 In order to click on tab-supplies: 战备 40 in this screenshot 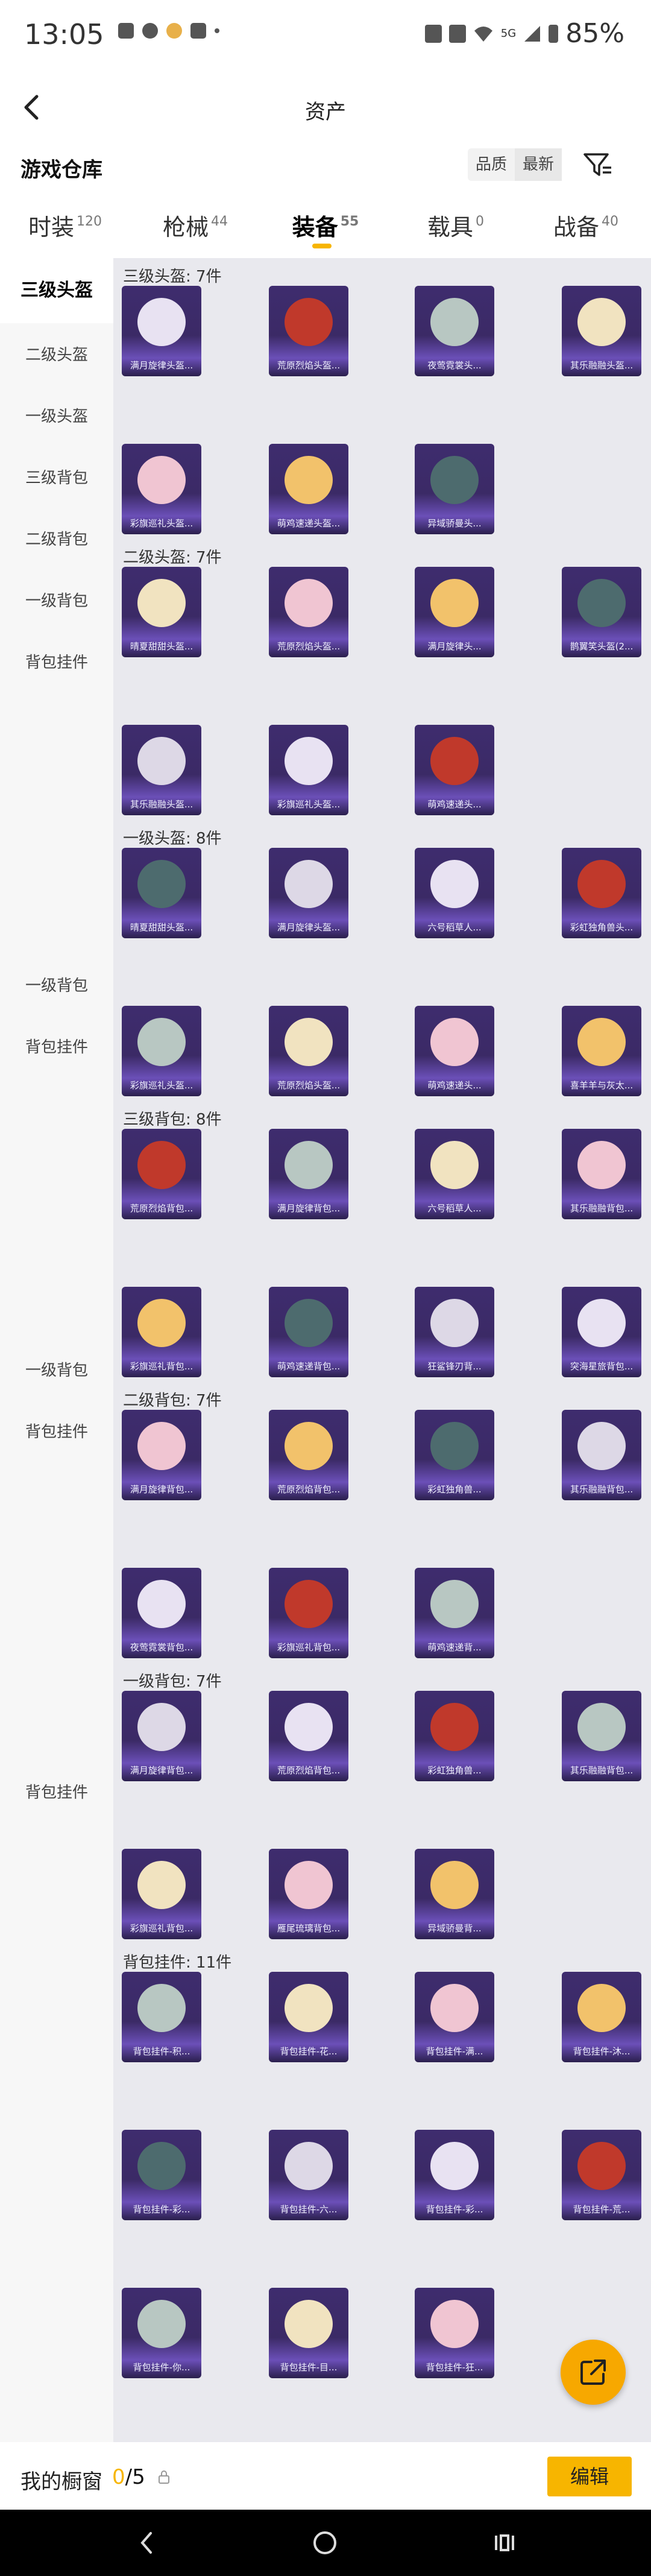, I will do `click(586, 227)`.